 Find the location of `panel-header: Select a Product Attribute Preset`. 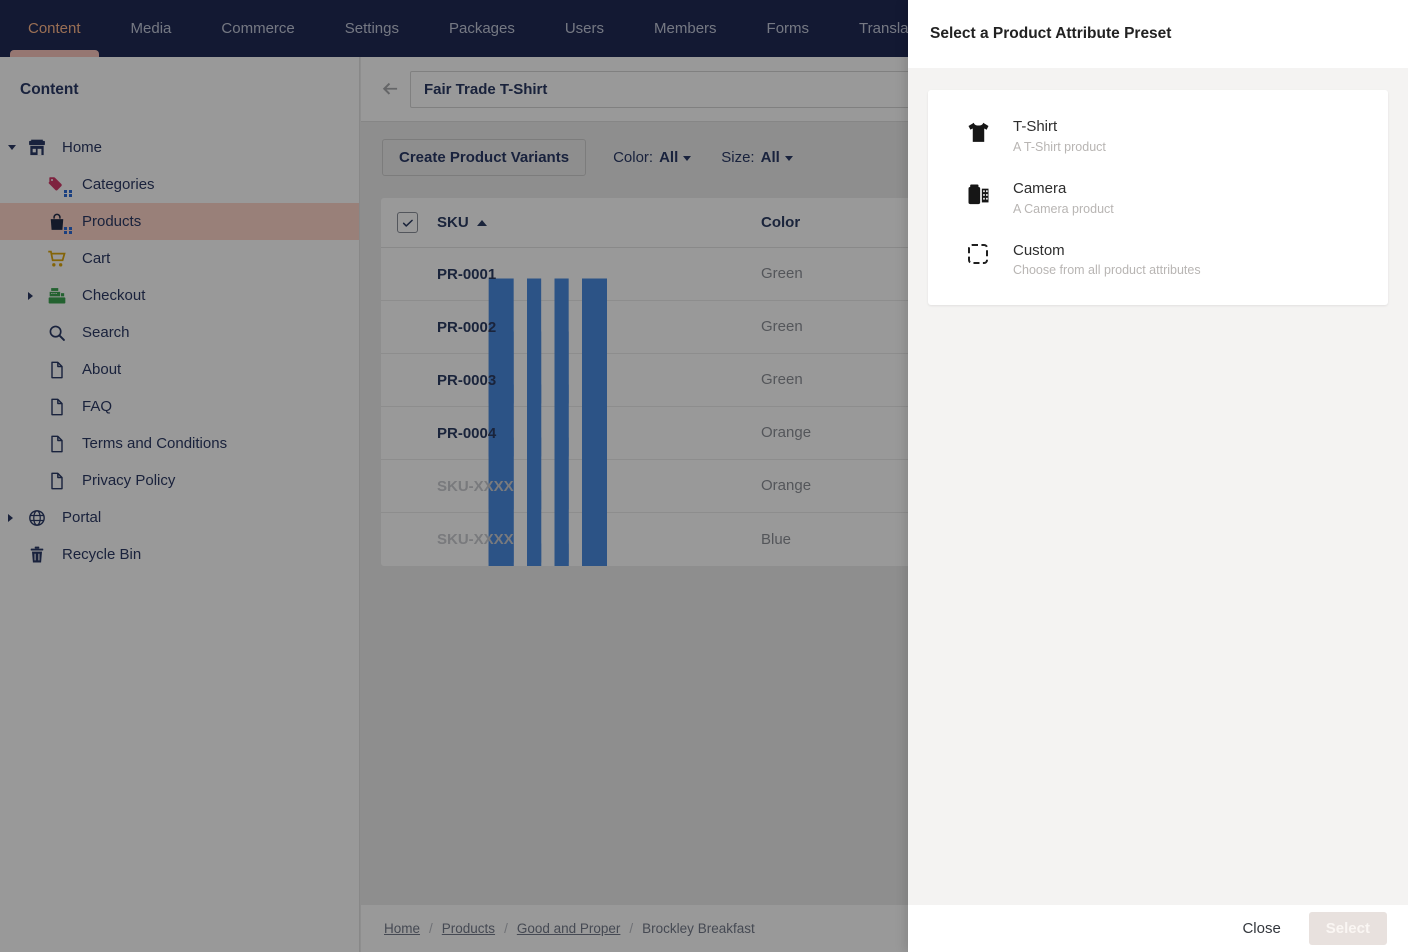

panel-header: Select a Product Attribute Preset is located at coordinates (1158, 34).